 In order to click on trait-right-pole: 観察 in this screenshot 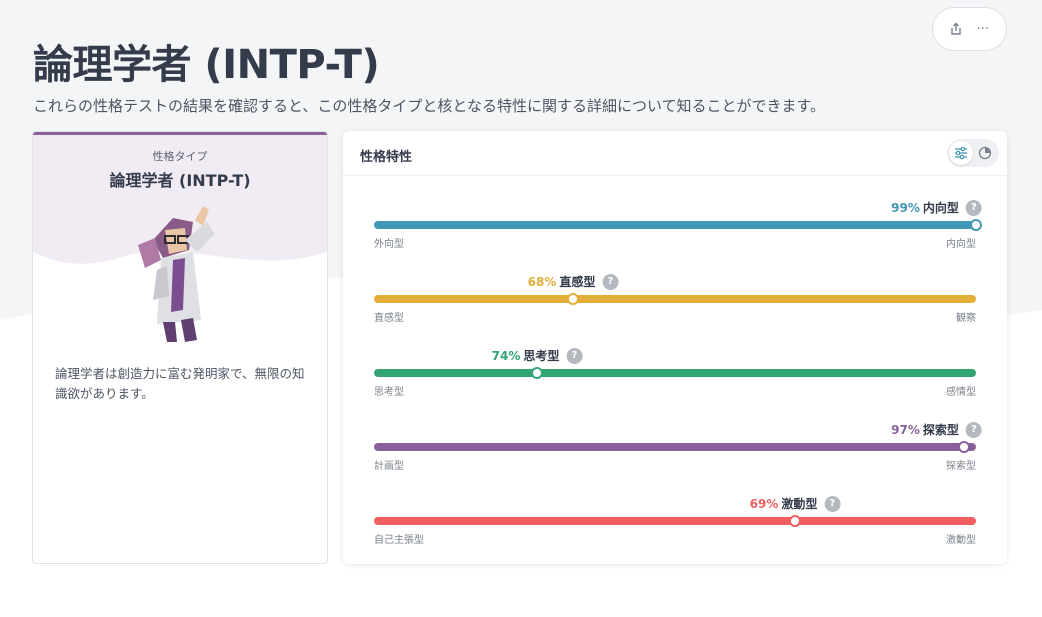, I will do `click(966, 318)`.